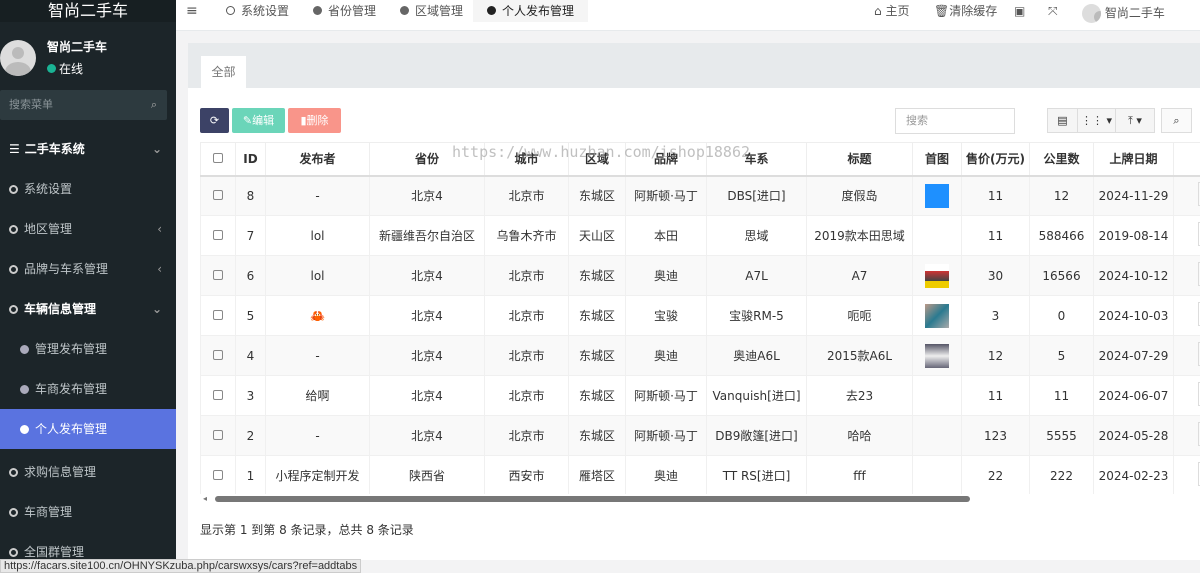 The height and width of the screenshot is (573, 1200). I want to click on sidebar-item: 地区管理 ‹, so click(88, 229).